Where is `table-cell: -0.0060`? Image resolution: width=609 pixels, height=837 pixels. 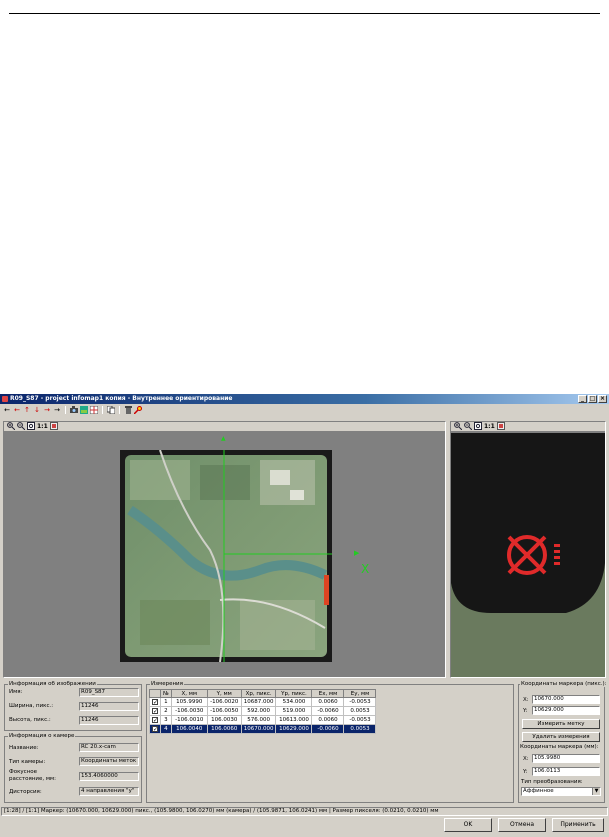 table-cell: -0.0060 is located at coordinates (328, 711).